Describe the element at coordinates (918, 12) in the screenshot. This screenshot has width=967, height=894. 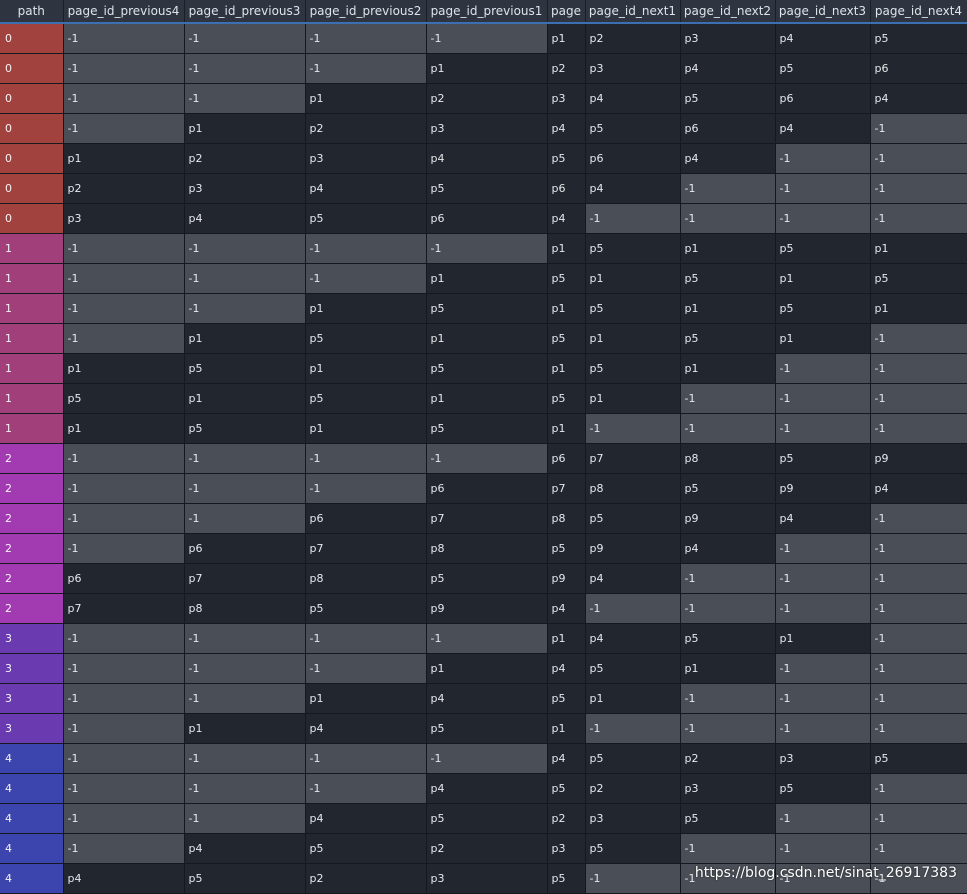
I see `column-header-page-id-next4: page_id_next4` at that location.